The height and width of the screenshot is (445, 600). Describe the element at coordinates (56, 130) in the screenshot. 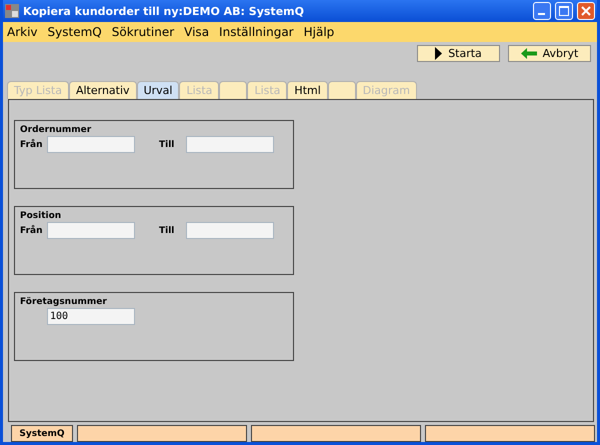

I see `group-title: Ordernummer` at that location.